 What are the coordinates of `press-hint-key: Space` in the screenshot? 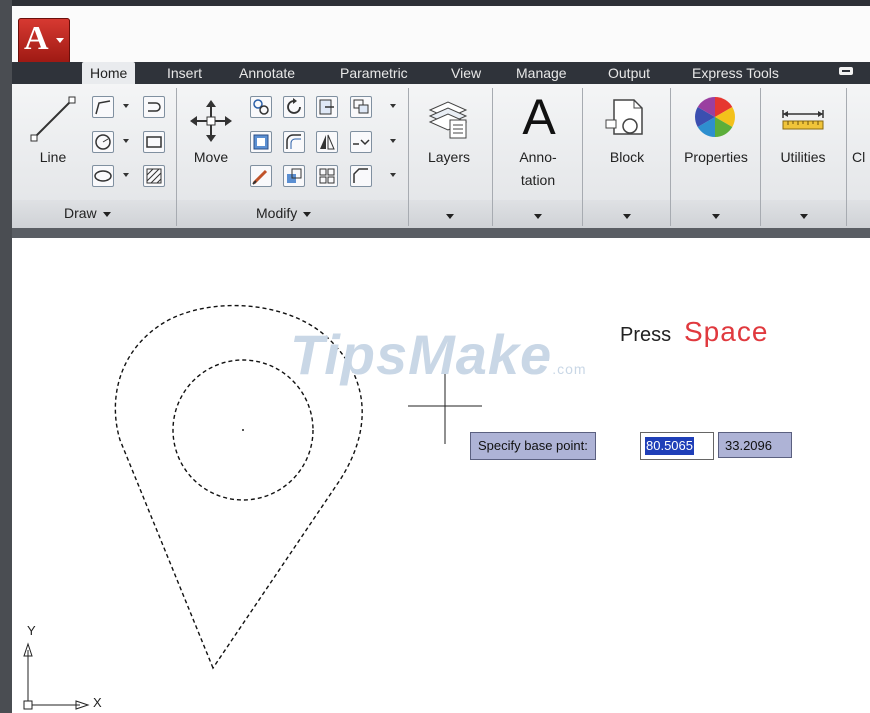 It's located at (726, 331).